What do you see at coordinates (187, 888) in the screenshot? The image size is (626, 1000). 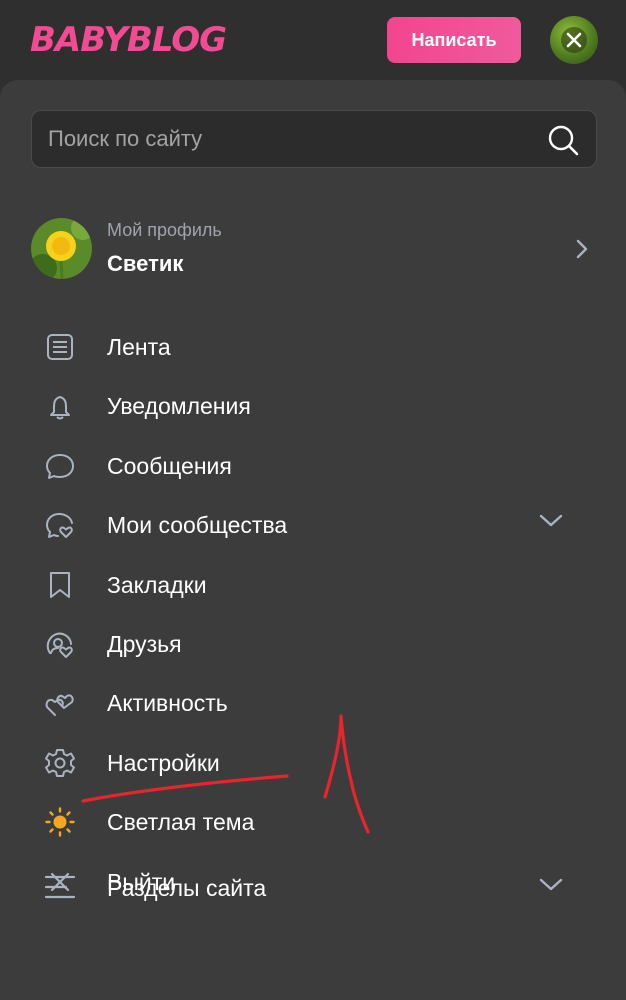 I see `sections-label: Разделы сайта` at bounding box center [187, 888].